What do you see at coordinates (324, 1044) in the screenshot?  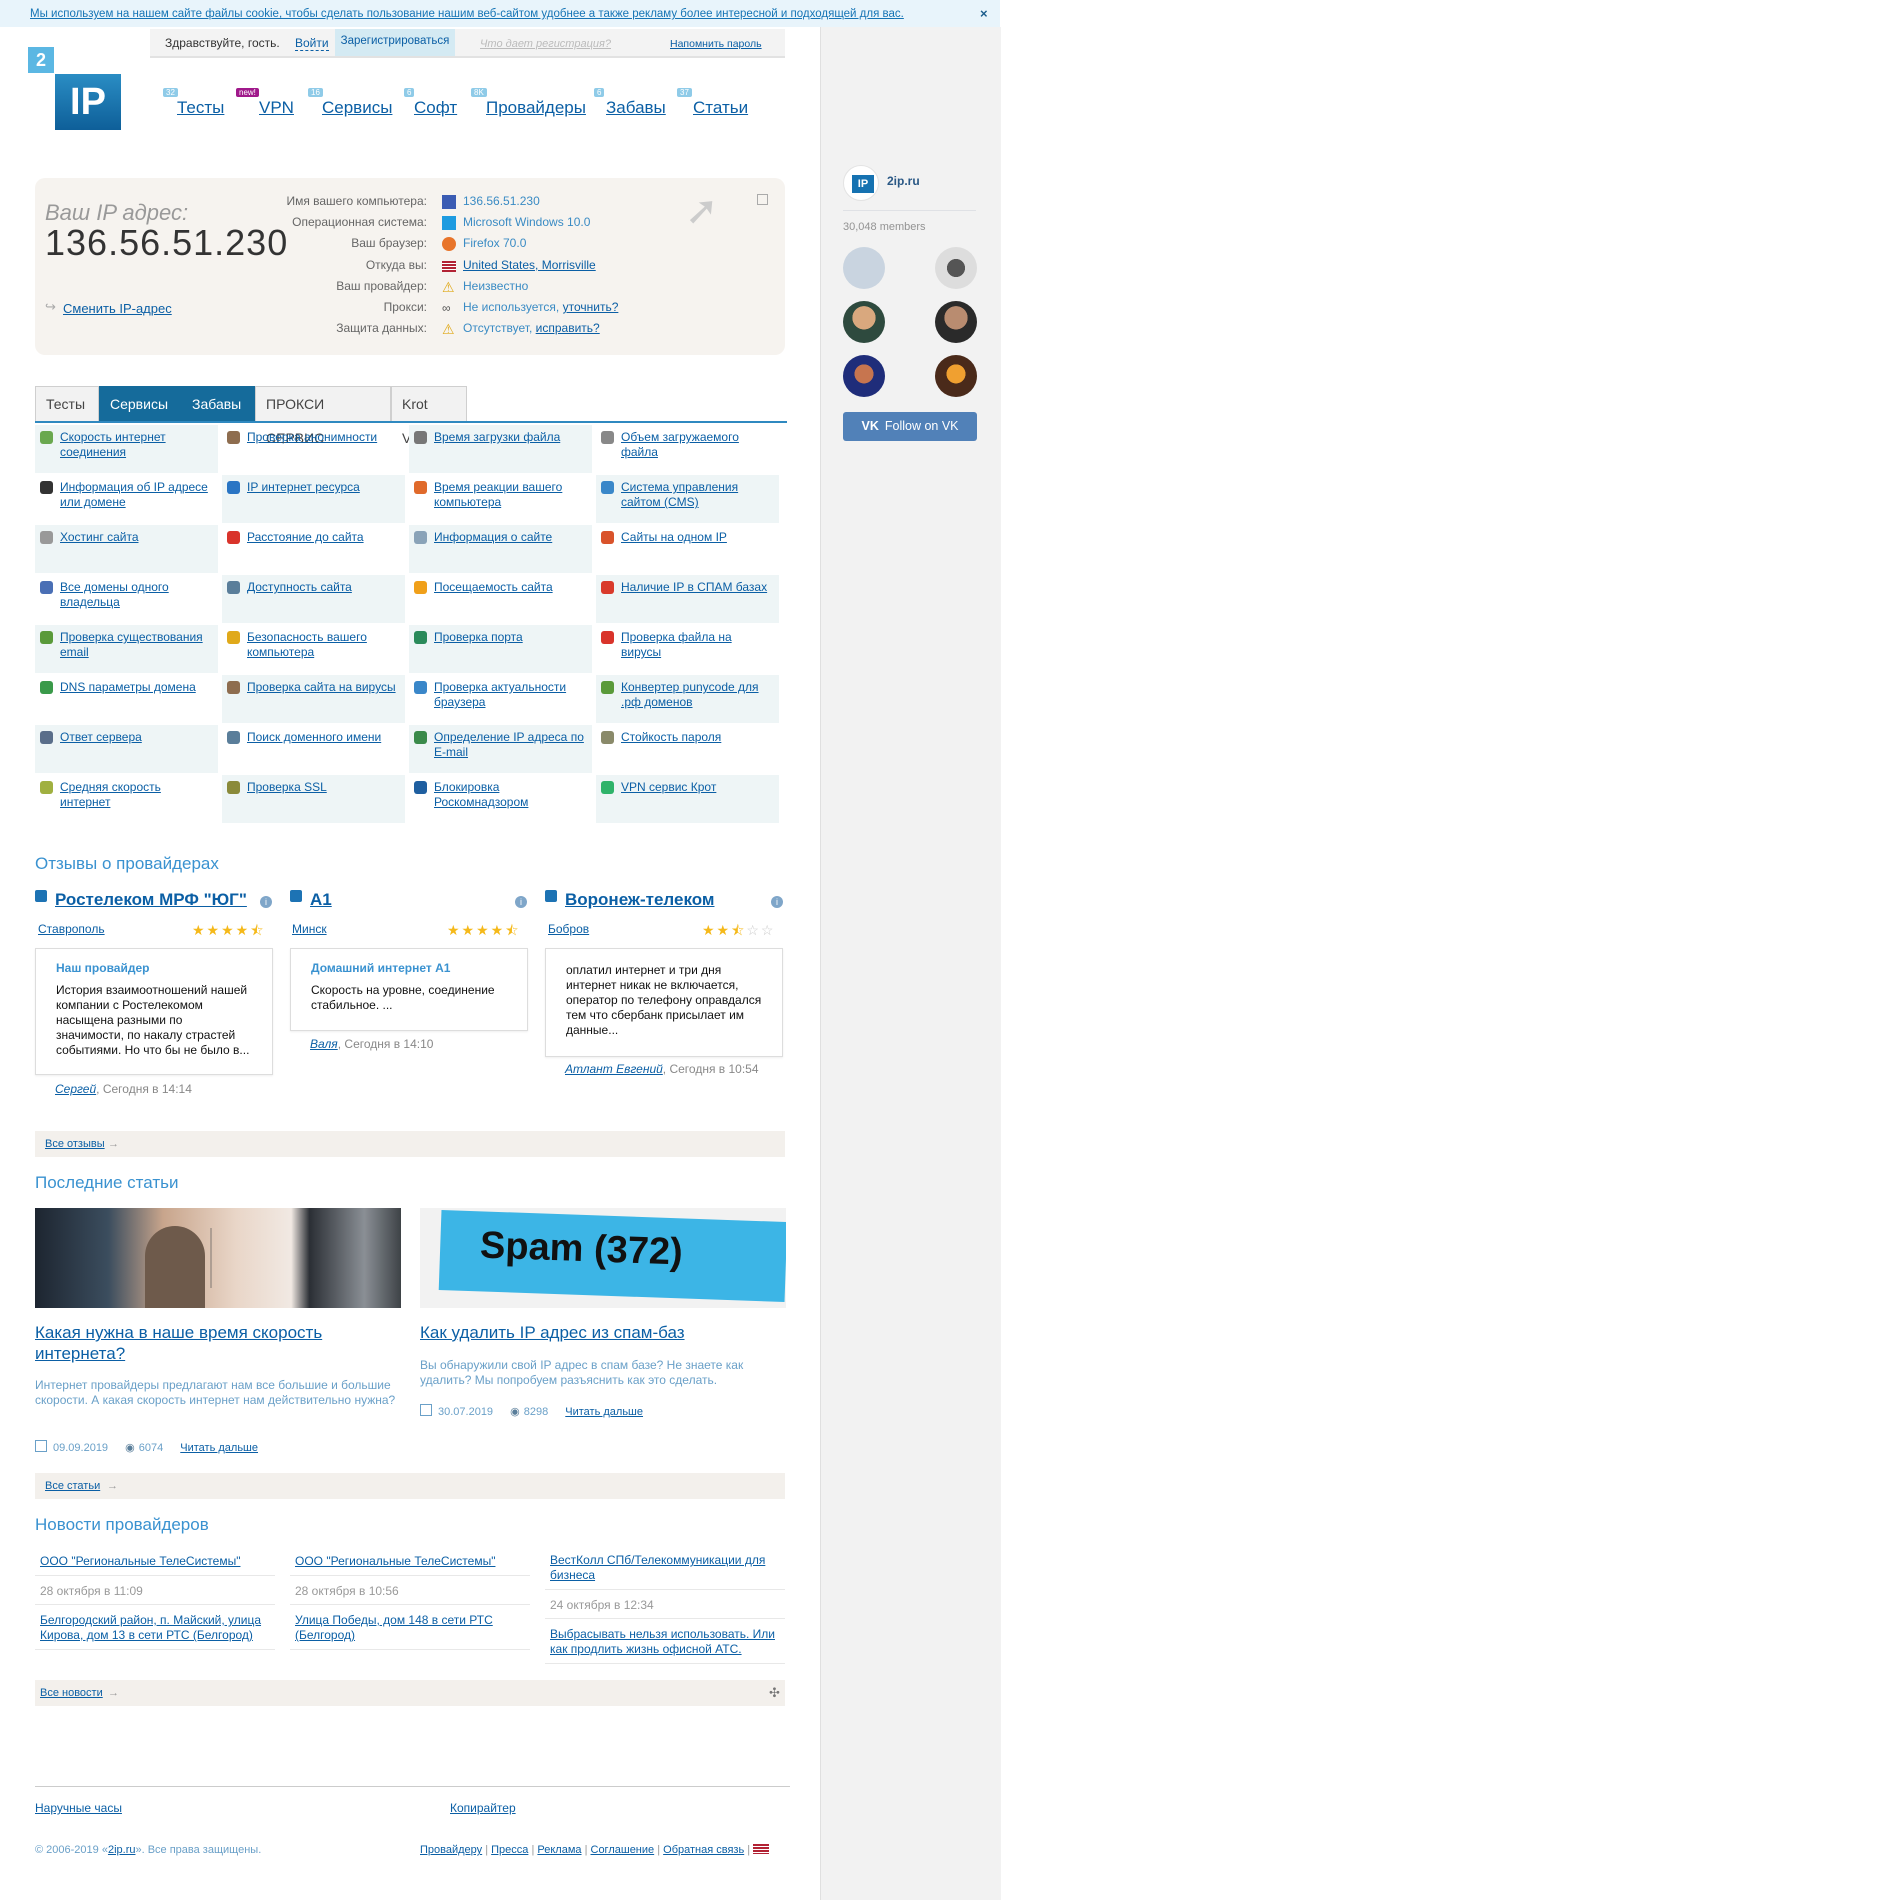 I see `author-link: Валя` at bounding box center [324, 1044].